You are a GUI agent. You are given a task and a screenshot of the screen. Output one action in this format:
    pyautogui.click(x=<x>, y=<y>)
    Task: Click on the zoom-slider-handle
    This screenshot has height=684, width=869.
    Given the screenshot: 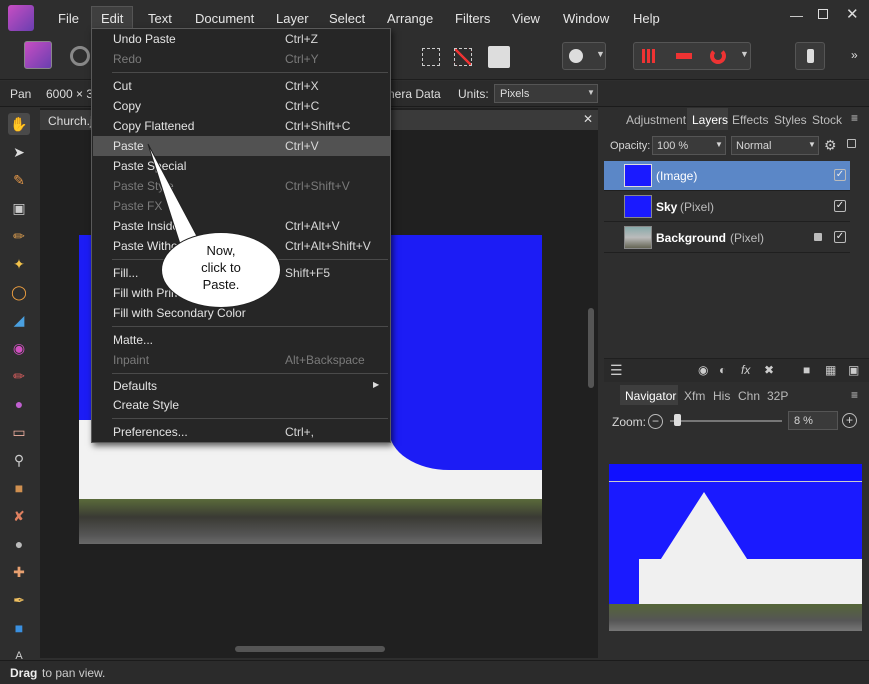 What is the action you would take?
    pyautogui.click(x=677, y=420)
    